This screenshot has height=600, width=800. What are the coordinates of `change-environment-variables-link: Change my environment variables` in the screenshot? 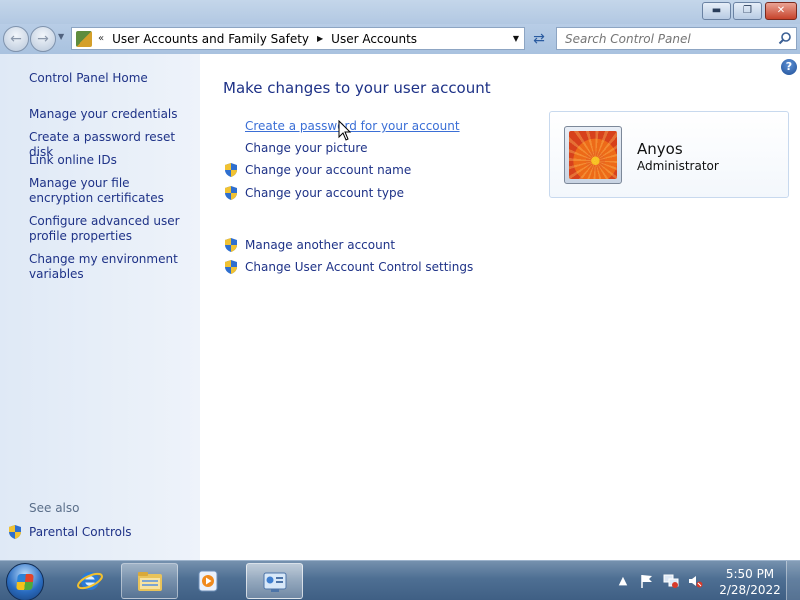 It's located at (111, 267).